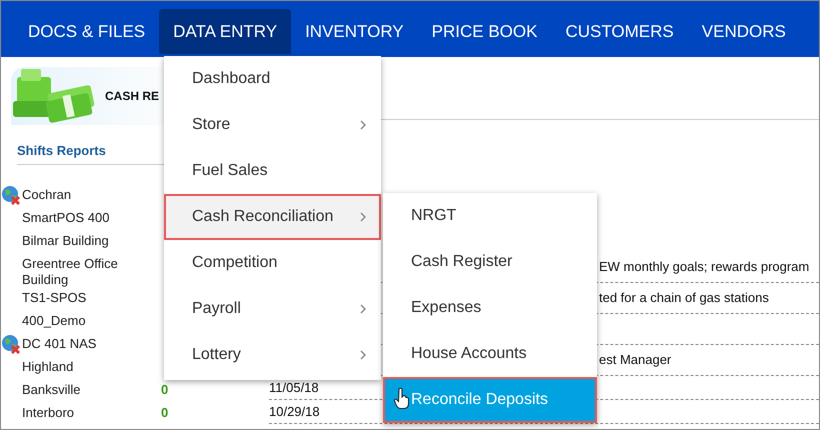 Image resolution: width=820 pixels, height=430 pixels. I want to click on store-name: 400_Demo, so click(89, 320).